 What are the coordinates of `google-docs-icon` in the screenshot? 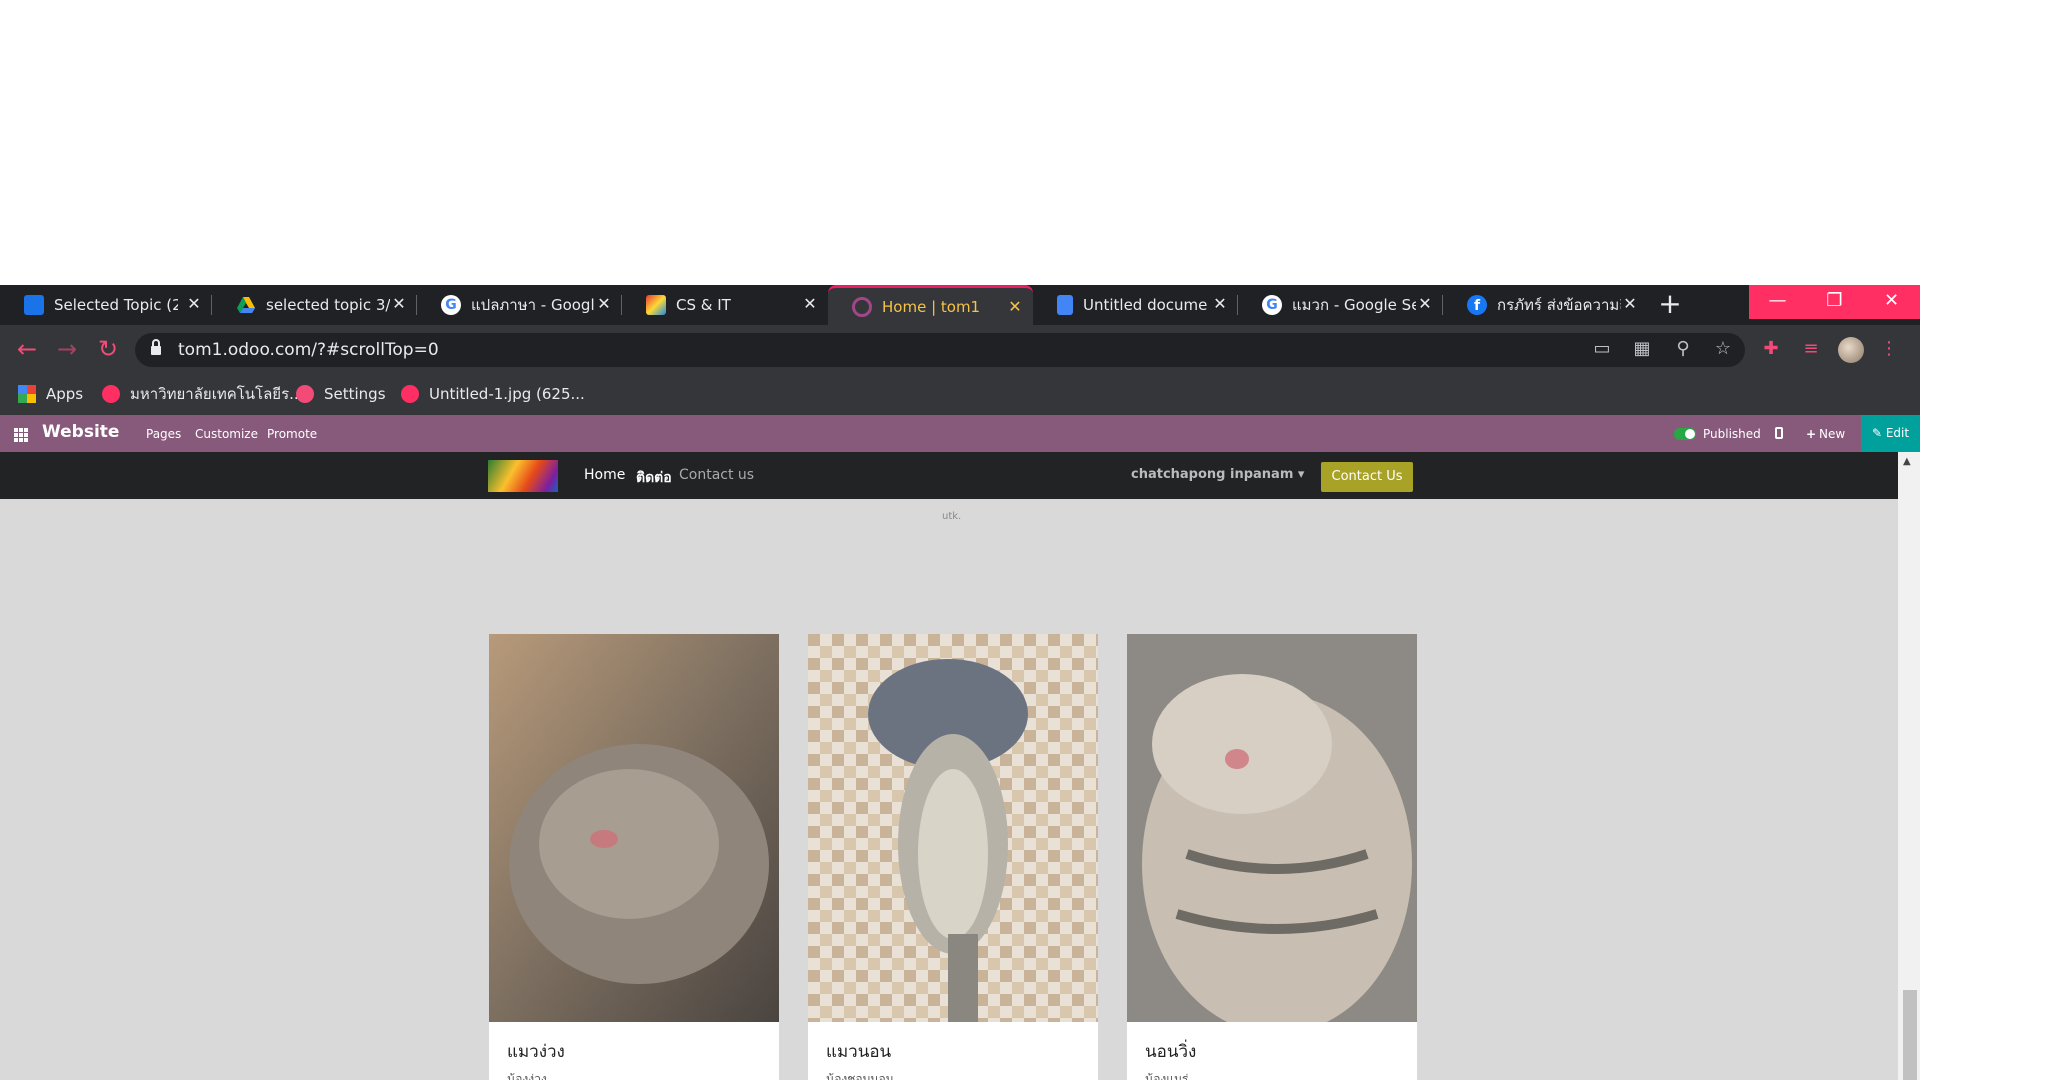 It's located at (1065, 305).